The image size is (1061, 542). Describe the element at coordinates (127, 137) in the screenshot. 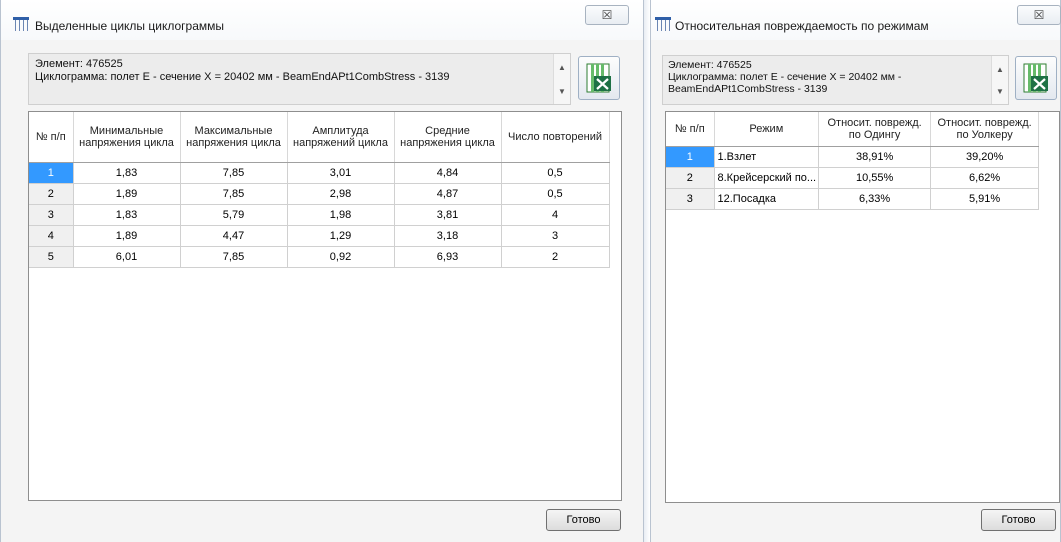

I see `col-header-min-stress: Минимальные напряжения цикла` at that location.